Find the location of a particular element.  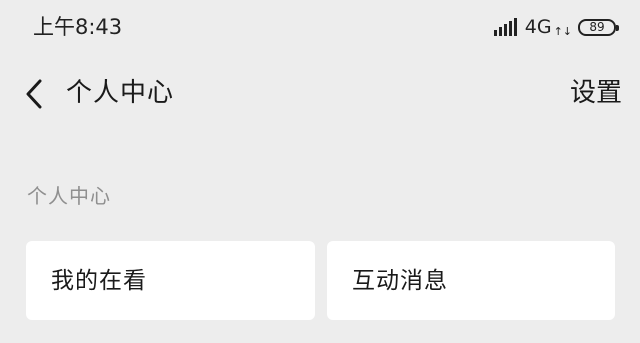

battery-level: 89 is located at coordinates (597, 27).